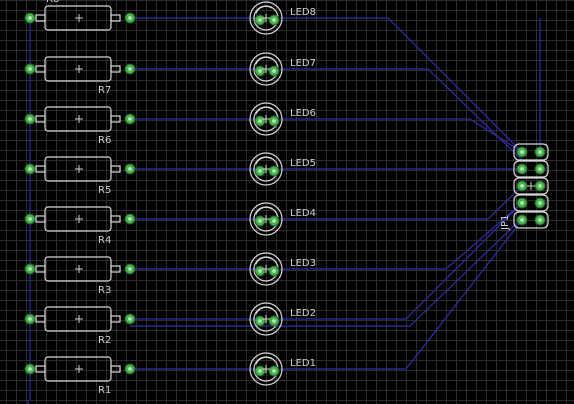 Image resolution: width=574 pixels, height=404 pixels. I want to click on resistor-r4, so click(80, 219).